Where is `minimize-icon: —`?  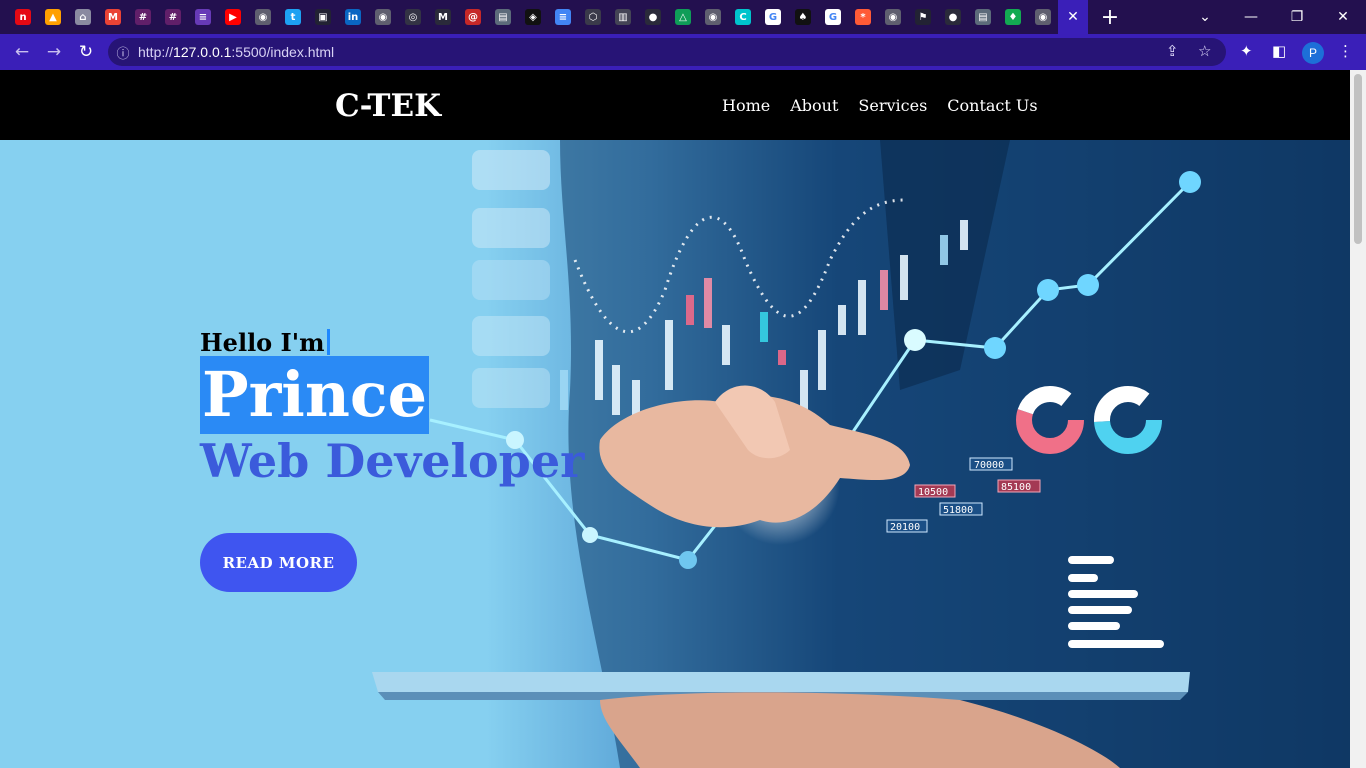 minimize-icon: — is located at coordinates (1251, 17).